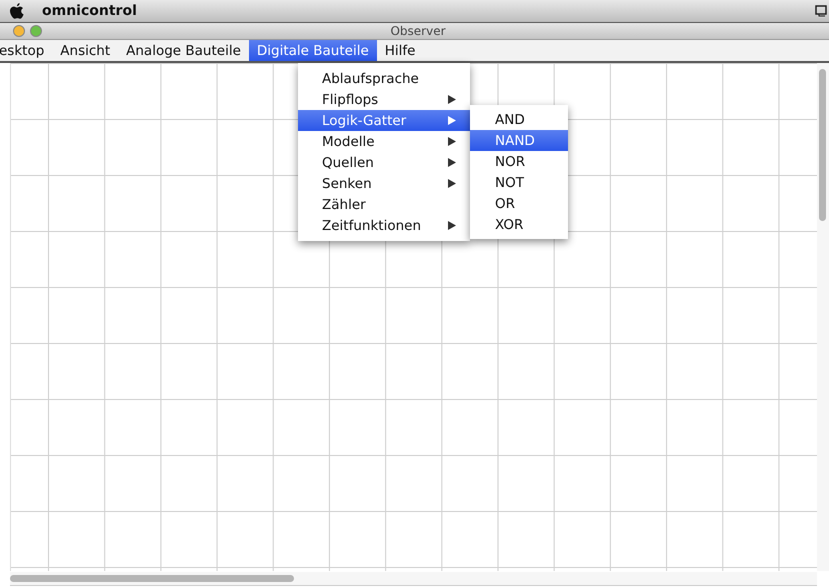 The image size is (829, 588). Describe the element at coordinates (821, 11) in the screenshot. I see `screen-icon` at that location.